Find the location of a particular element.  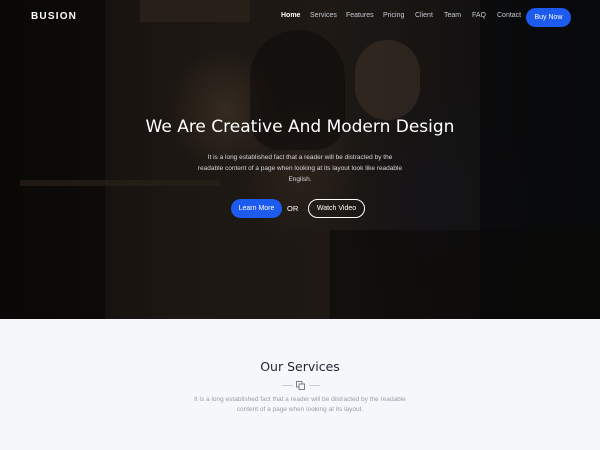

nav-item-home: Home is located at coordinates (290, 15).